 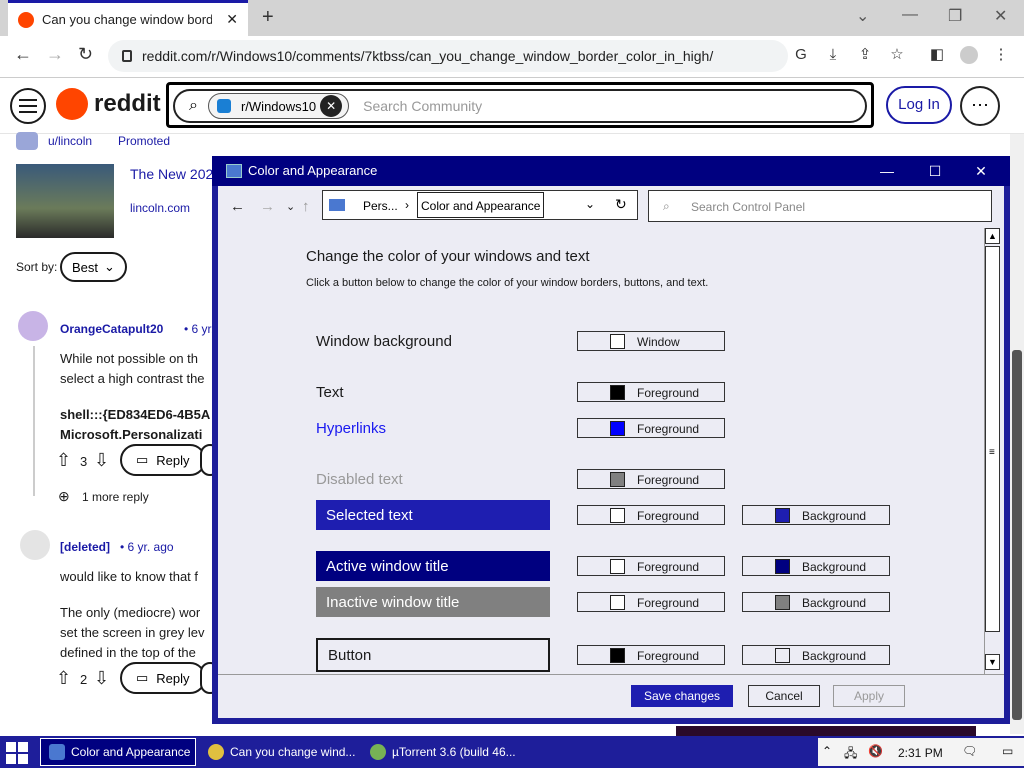 What do you see at coordinates (65, 201) in the screenshot?
I see `ad-thumbnail-image` at bounding box center [65, 201].